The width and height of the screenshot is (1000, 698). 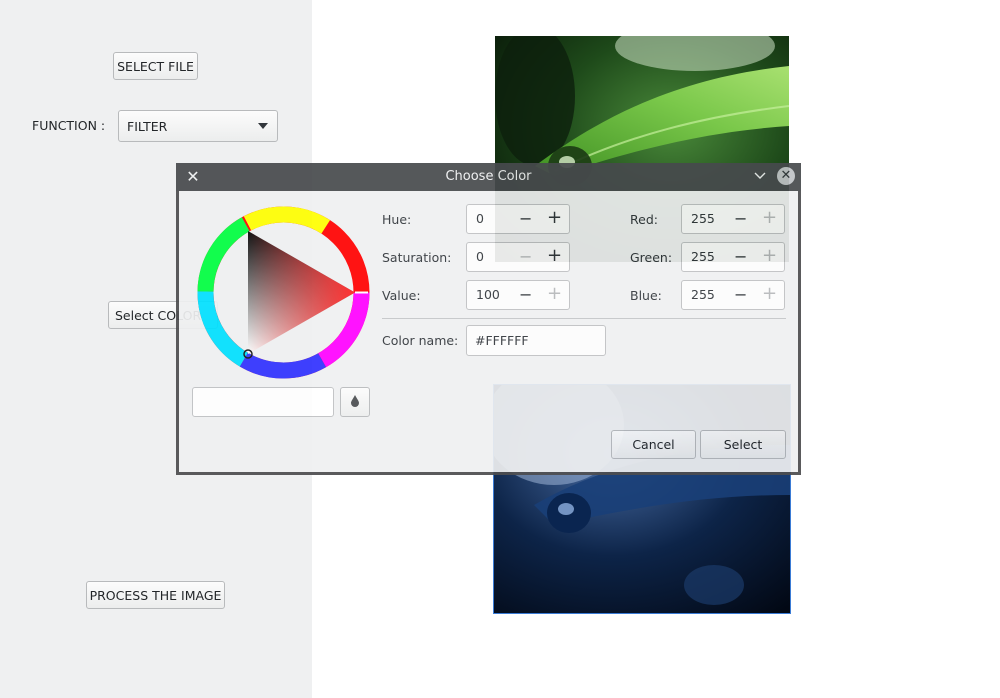 I want to click on color-wheel, so click(x=283, y=292).